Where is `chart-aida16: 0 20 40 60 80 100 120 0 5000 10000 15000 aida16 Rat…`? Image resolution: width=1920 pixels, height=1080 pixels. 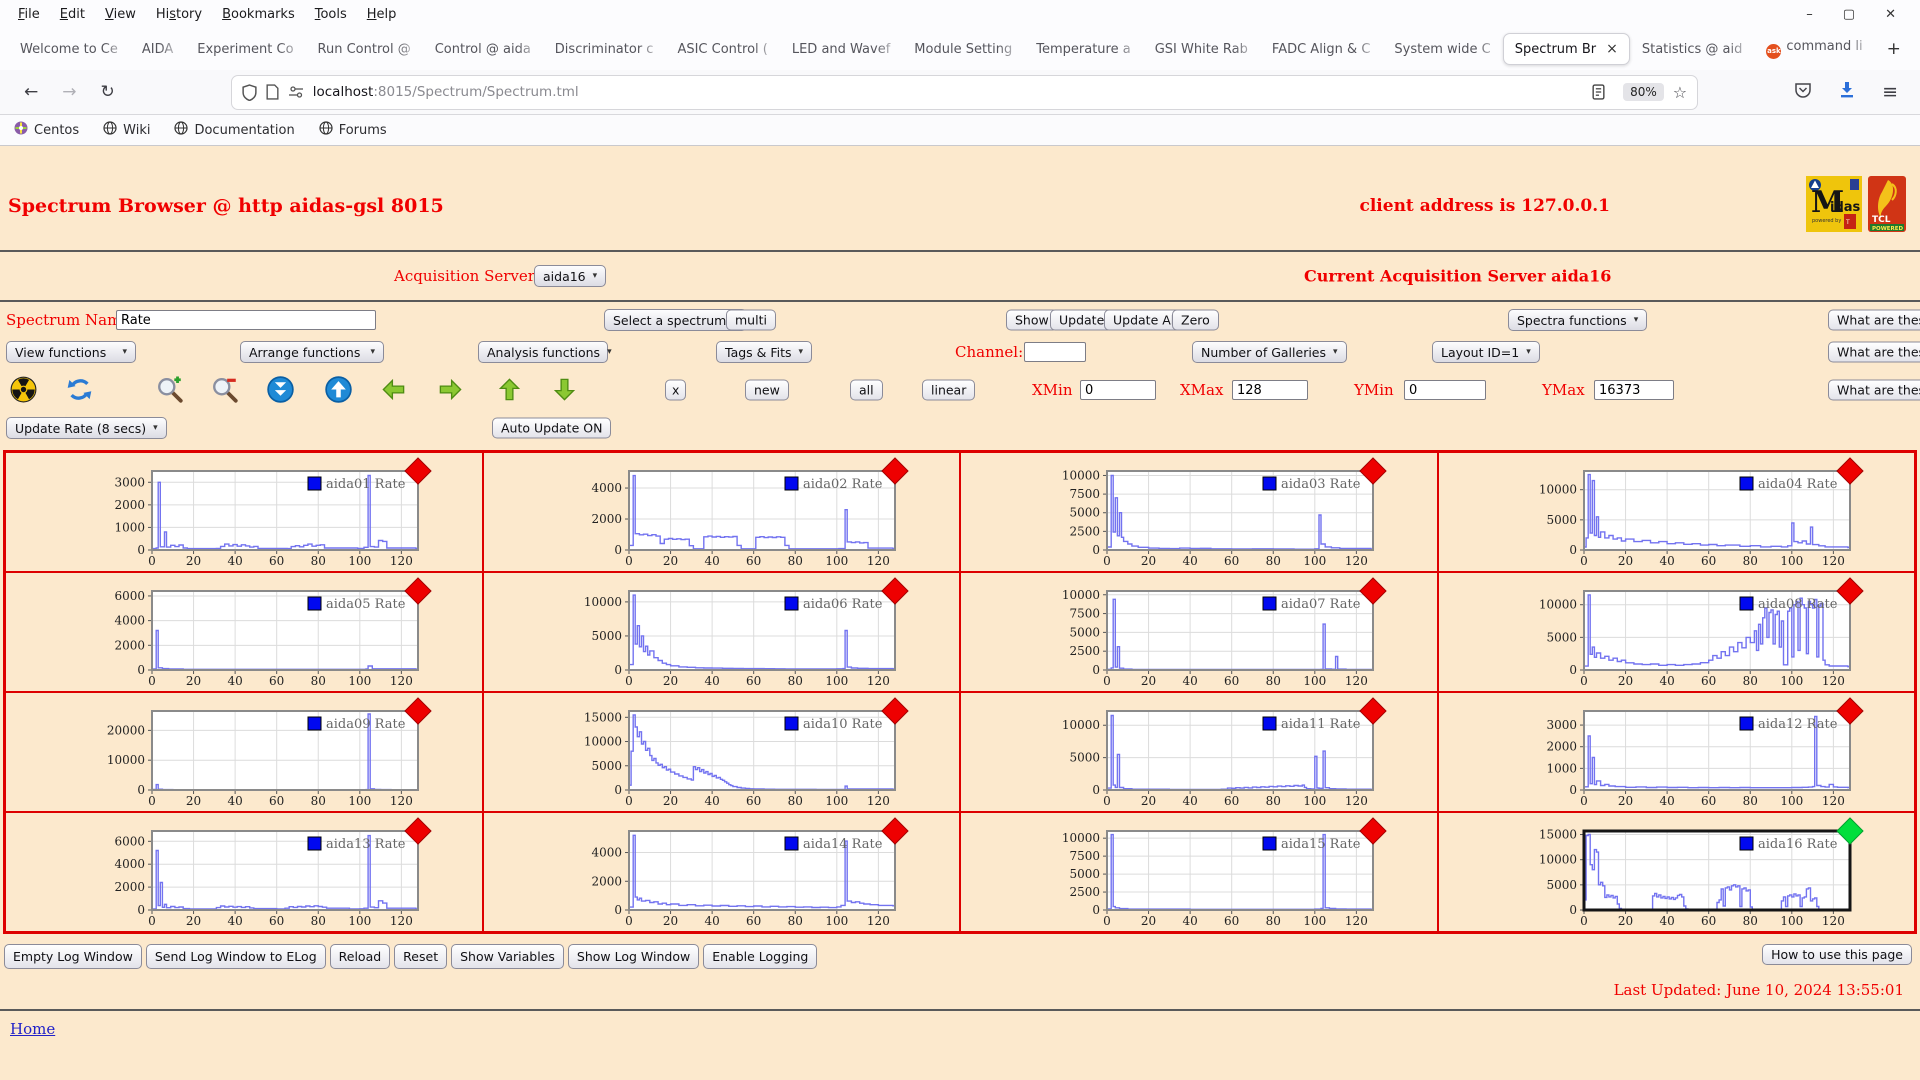
chart-aida16: 0 20 40 60 80 100 120 0 5000 10000 15000 aida16 Rat… is located at coordinates (1677, 874).